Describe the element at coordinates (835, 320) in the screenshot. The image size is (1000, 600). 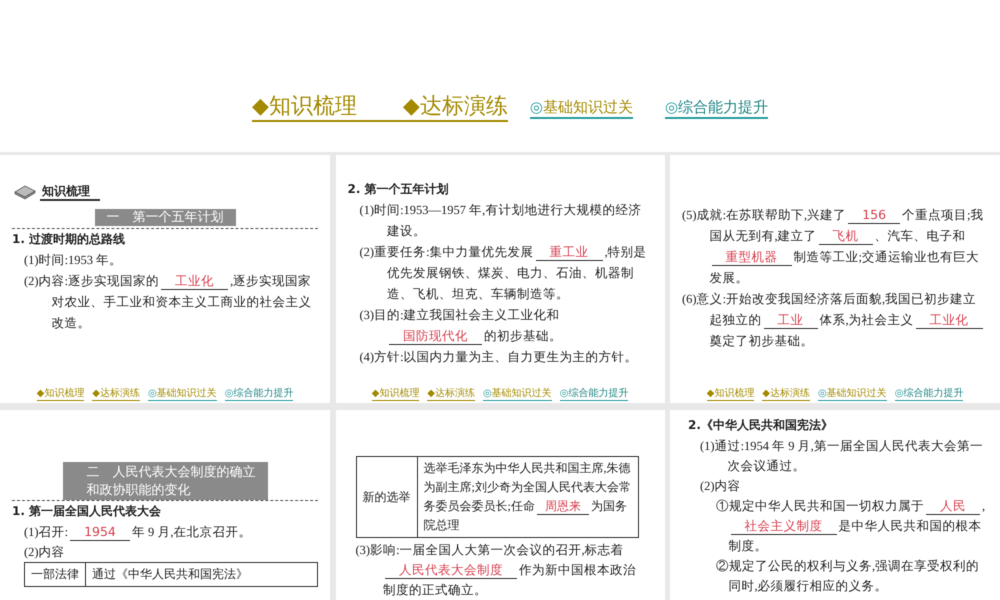
I see `paragraph: (6)意义:开始改变我国经济落后面貌,我国已初步建立起独立的 工业 体系,为社会主义 工业化 奠定了初步基础。` at that location.